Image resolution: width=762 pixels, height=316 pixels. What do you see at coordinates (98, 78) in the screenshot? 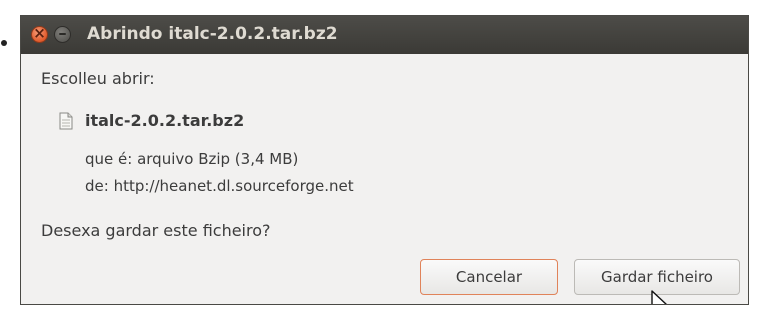
I see `prompt-label: Escolleu abrir:` at bounding box center [98, 78].